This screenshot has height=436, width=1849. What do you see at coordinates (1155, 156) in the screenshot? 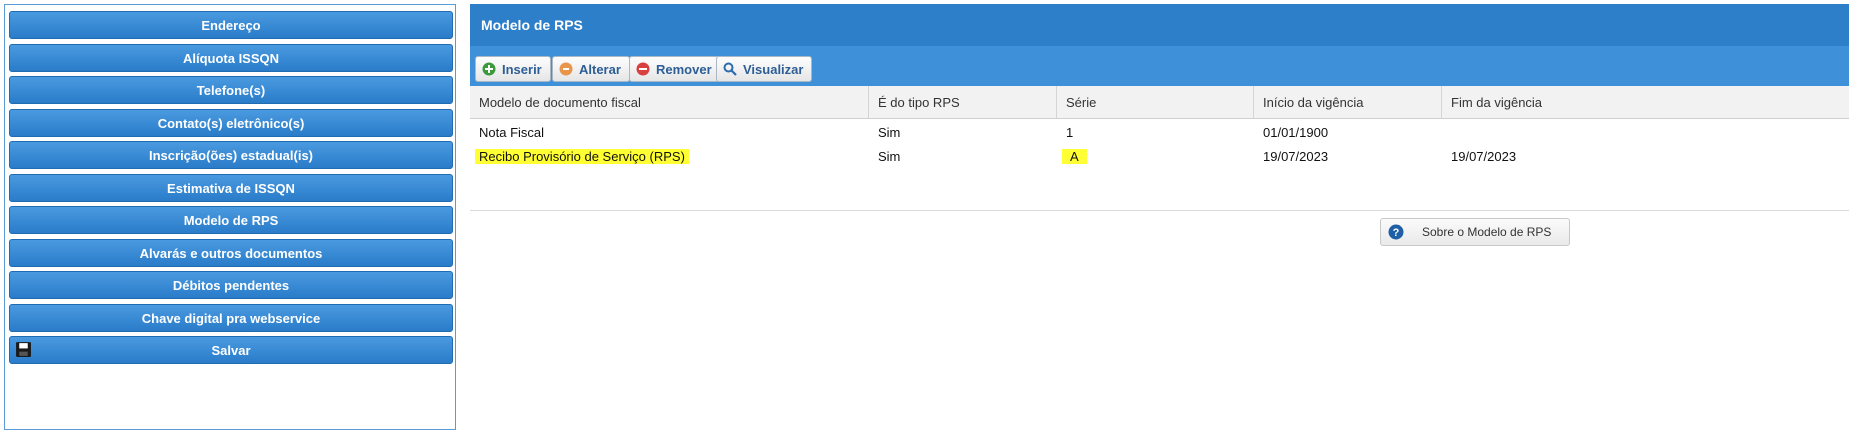
I see `cell-serie: A` at bounding box center [1155, 156].